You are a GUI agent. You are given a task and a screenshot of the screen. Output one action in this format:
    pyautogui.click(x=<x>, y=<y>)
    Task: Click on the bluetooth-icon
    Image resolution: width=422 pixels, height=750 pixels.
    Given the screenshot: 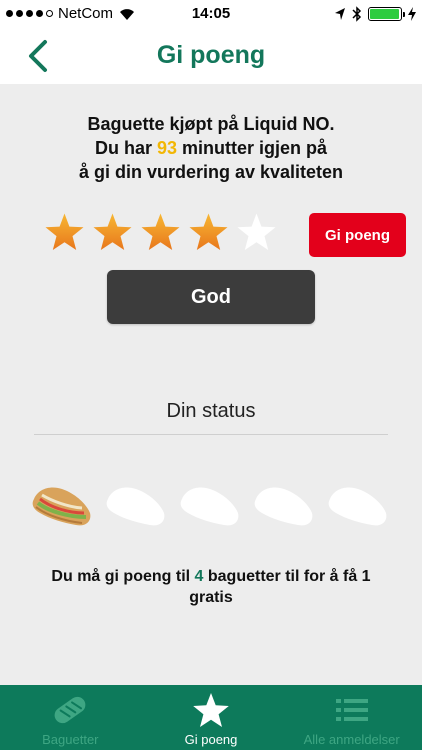 What is the action you would take?
    pyautogui.click(x=357, y=14)
    